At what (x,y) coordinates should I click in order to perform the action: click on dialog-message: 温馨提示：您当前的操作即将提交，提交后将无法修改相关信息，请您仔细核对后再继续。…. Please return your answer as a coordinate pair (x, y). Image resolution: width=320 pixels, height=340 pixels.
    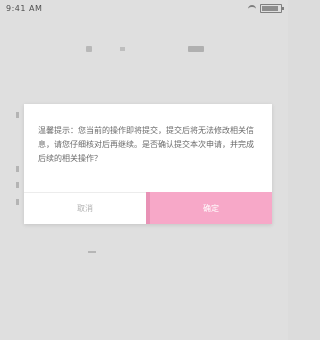
    Looking at the image, I should click on (146, 144).